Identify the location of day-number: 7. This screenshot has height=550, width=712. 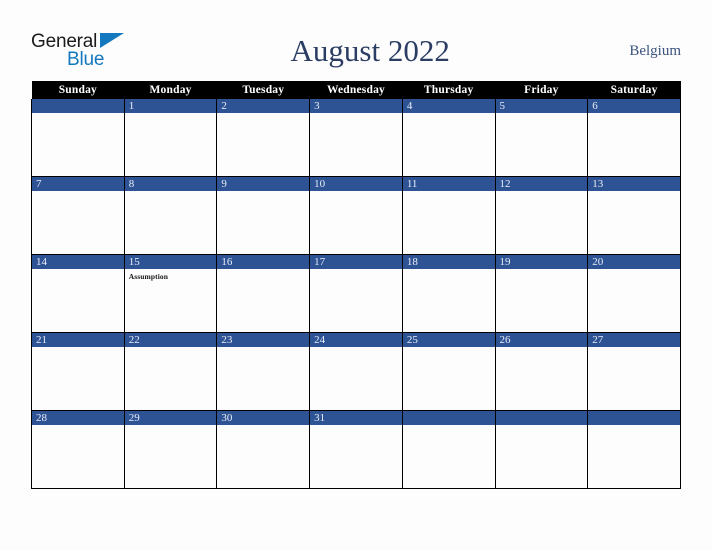
(78, 184).